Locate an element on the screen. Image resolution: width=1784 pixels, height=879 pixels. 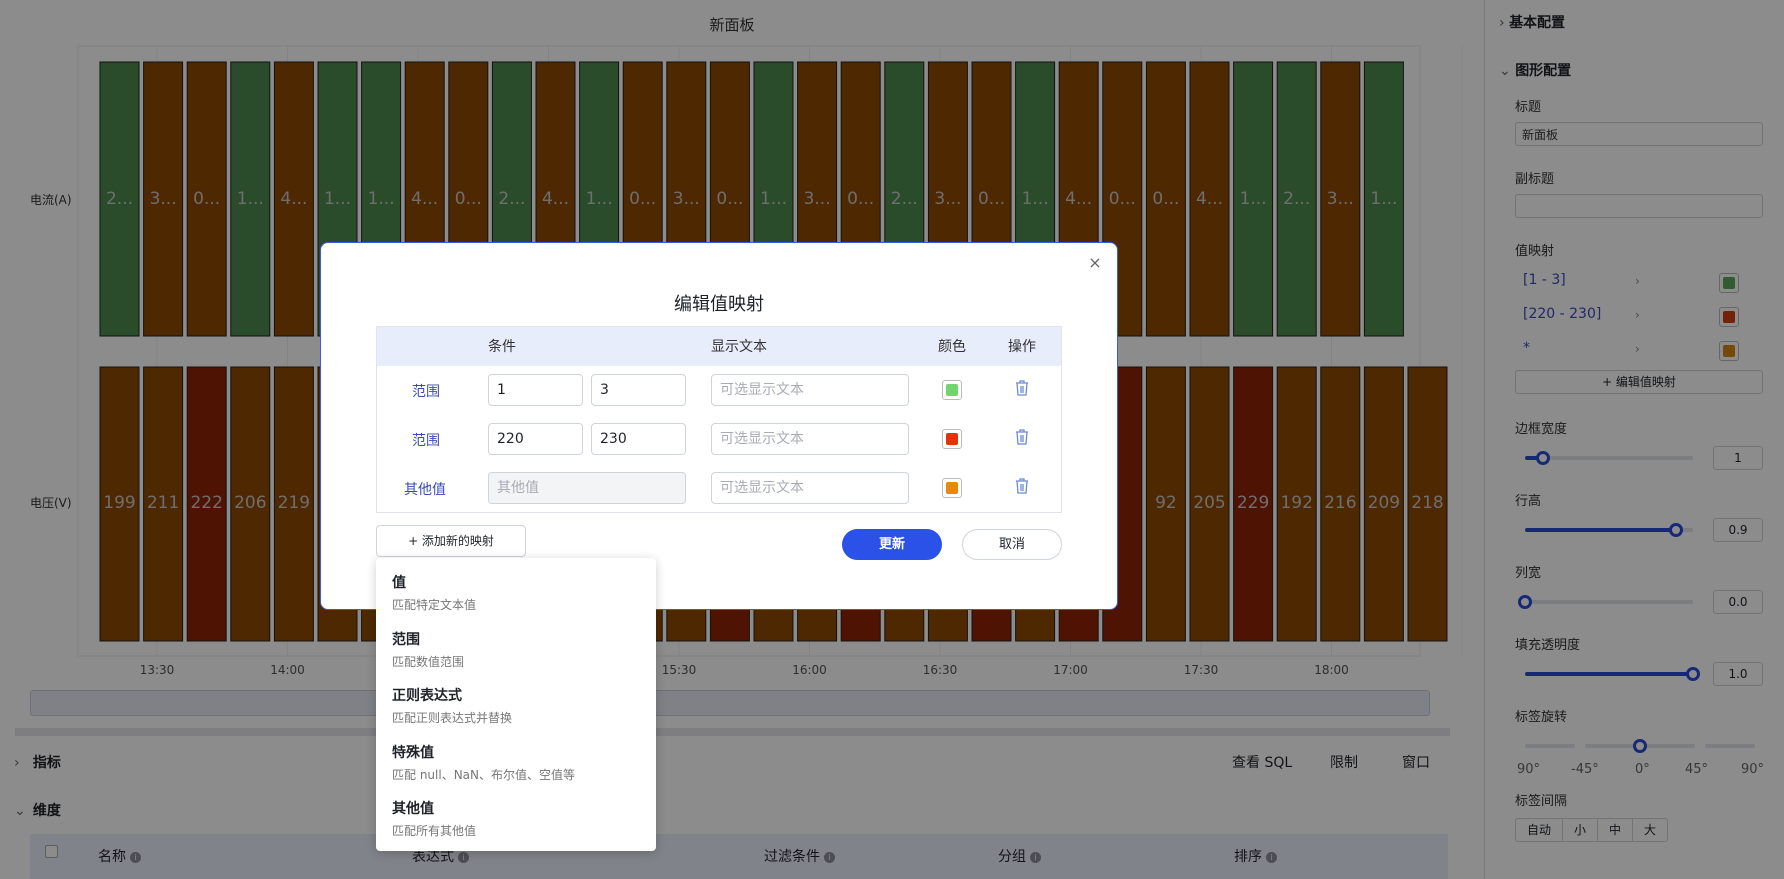
dropdown-item-value: 值匹配特定文本值 is located at coordinates (434, 592).